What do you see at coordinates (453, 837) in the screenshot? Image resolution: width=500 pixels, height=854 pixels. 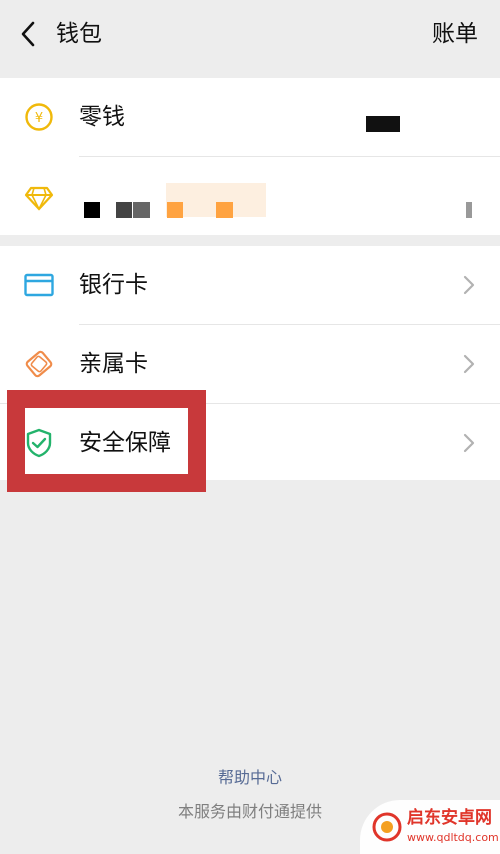 I see `watermark-url: www.qdltdq.com` at bounding box center [453, 837].